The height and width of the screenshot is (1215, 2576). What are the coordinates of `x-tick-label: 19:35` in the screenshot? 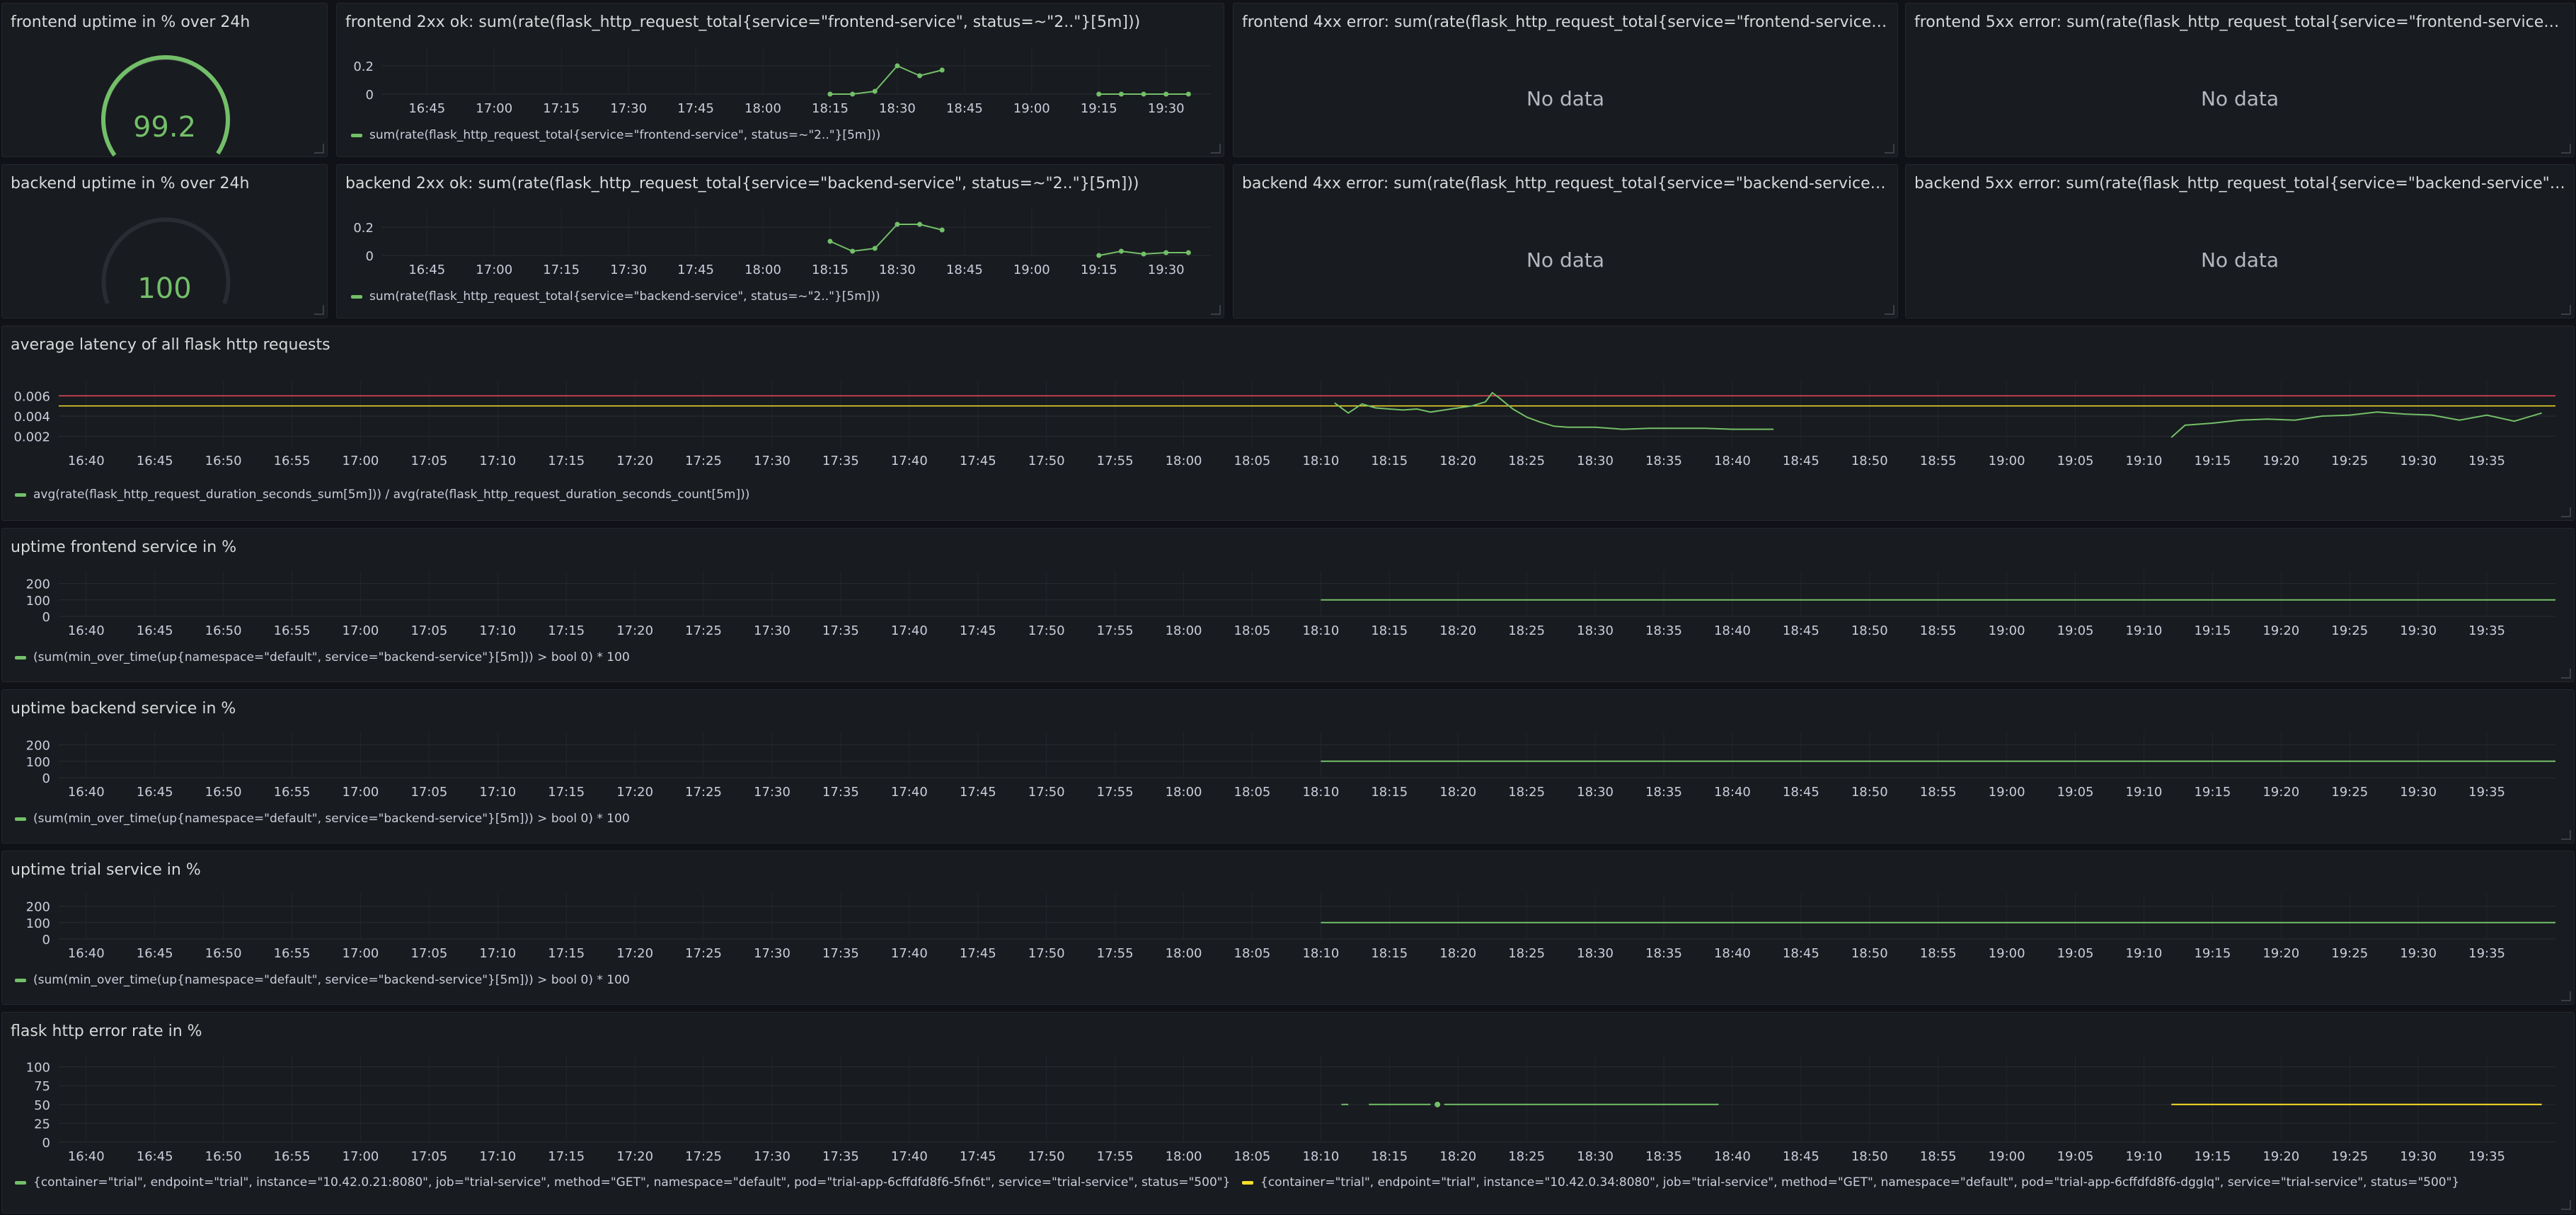 It's located at (2487, 793).